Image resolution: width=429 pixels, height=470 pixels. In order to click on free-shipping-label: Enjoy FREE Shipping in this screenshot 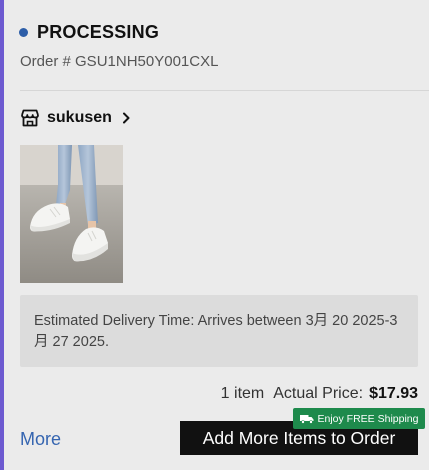, I will do `click(368, 418)`.